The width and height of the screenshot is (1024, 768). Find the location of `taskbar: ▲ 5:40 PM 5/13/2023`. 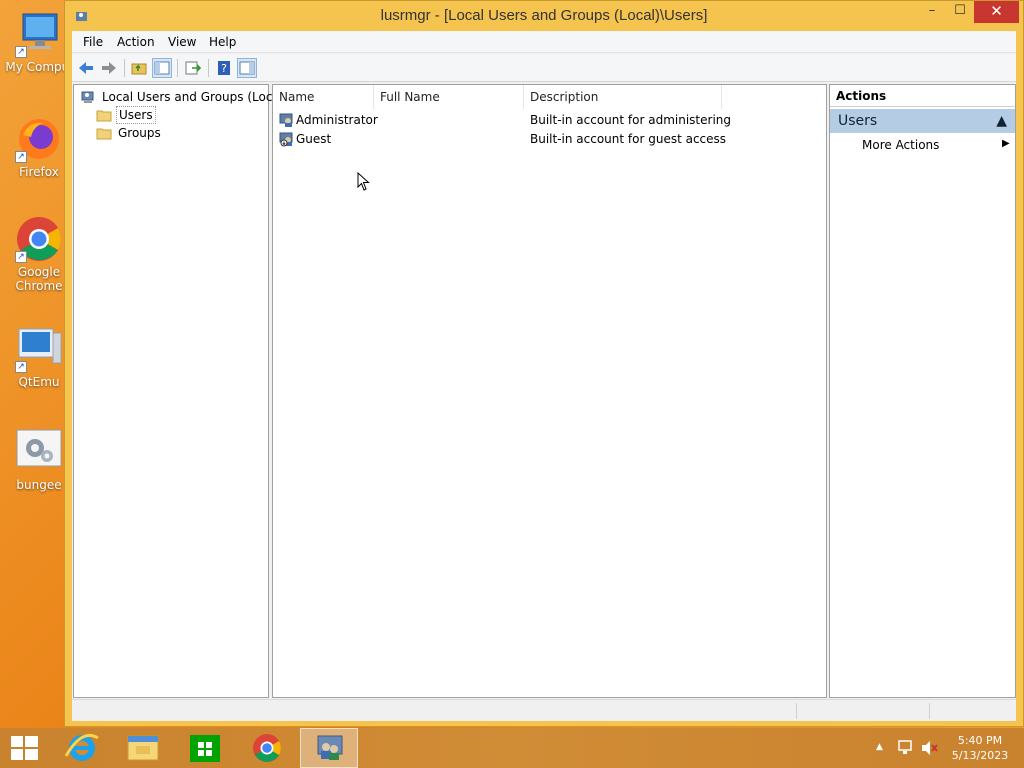

taskbar: ▲ 5:40 PM 5/13/2023 is located at coordinates (512, 748).